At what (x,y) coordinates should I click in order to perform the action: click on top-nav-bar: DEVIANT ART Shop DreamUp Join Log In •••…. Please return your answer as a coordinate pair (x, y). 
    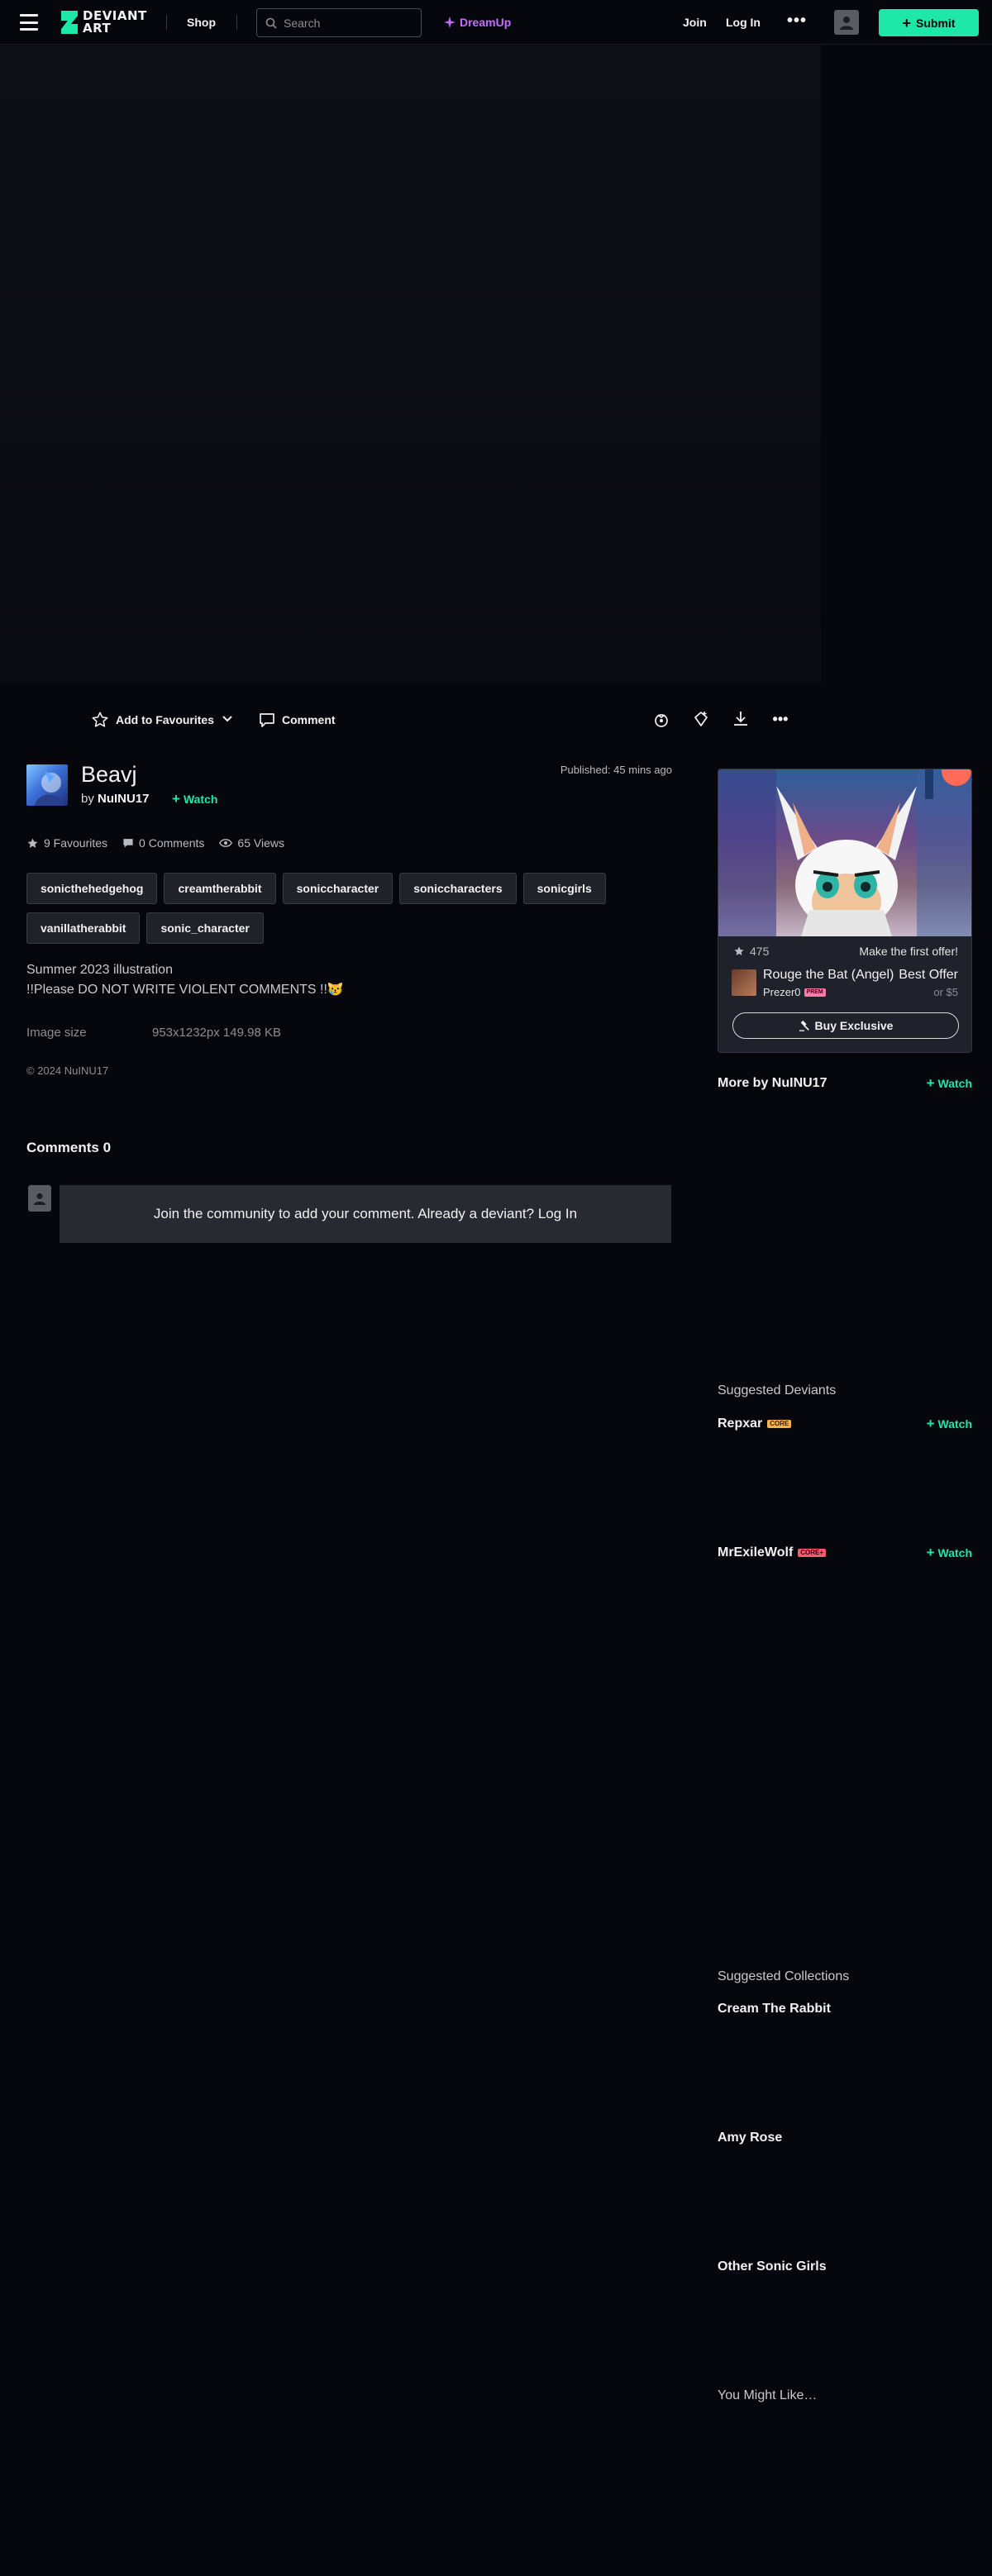
    Looking at the image, I should click on (496, 23).